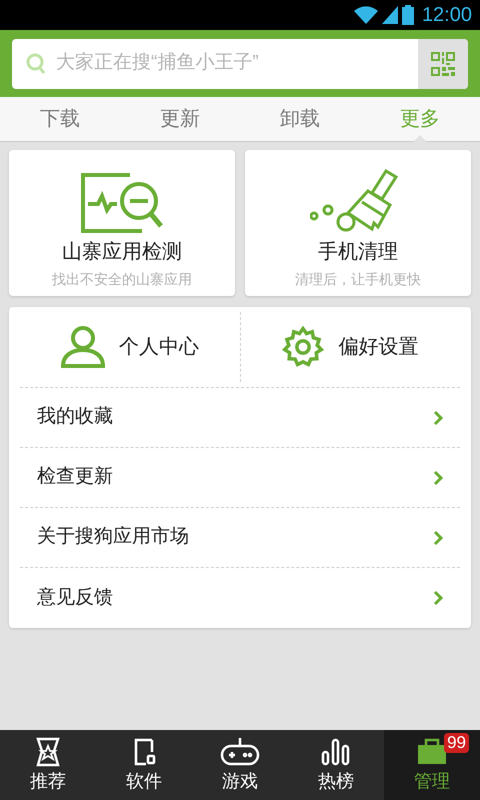 Image resolution: width=480 pixels, height=800 pixels. What do you see at coordinates (358, 223) in the screenshot?
I see `feature-card: 手机清理 清理后，让手机更快` at bounding box center [358, 223].